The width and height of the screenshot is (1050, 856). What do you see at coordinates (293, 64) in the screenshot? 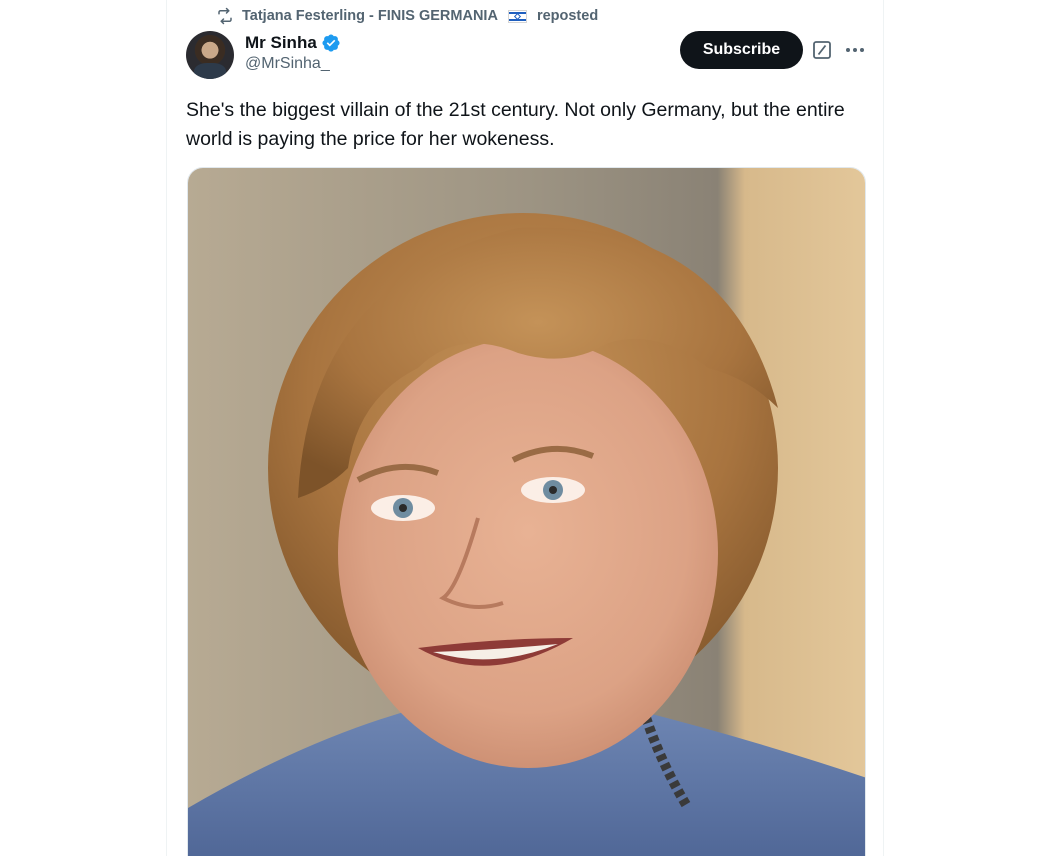
I see `author-handle: @MrSinha_` at bounding box center [293, 64].